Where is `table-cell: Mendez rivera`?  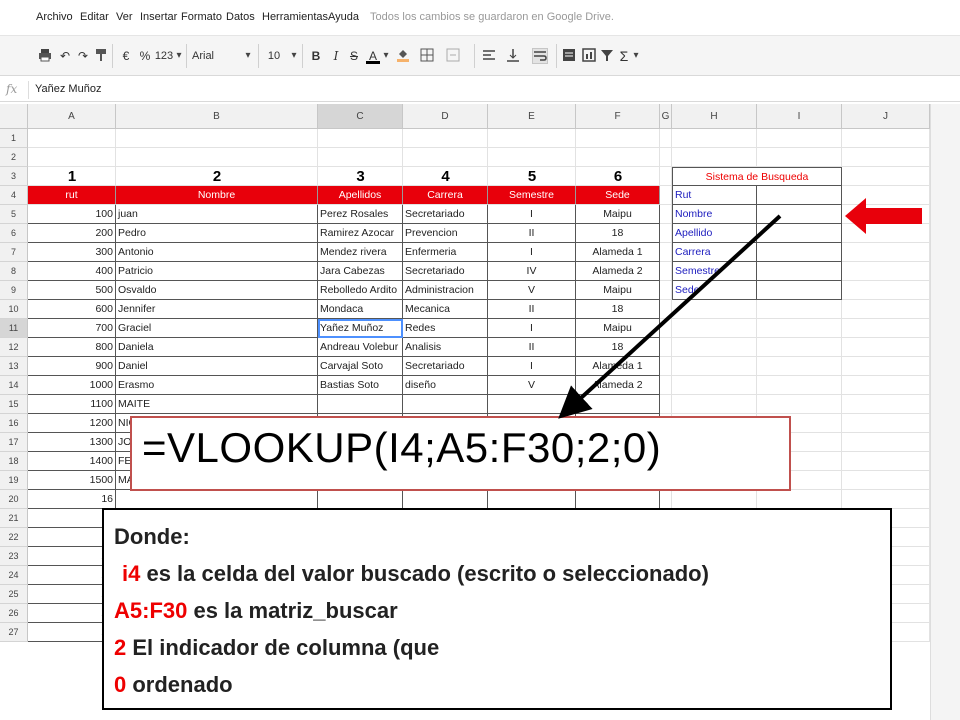 table-cell: Mendez rivera is located at coordinates (360, 252).